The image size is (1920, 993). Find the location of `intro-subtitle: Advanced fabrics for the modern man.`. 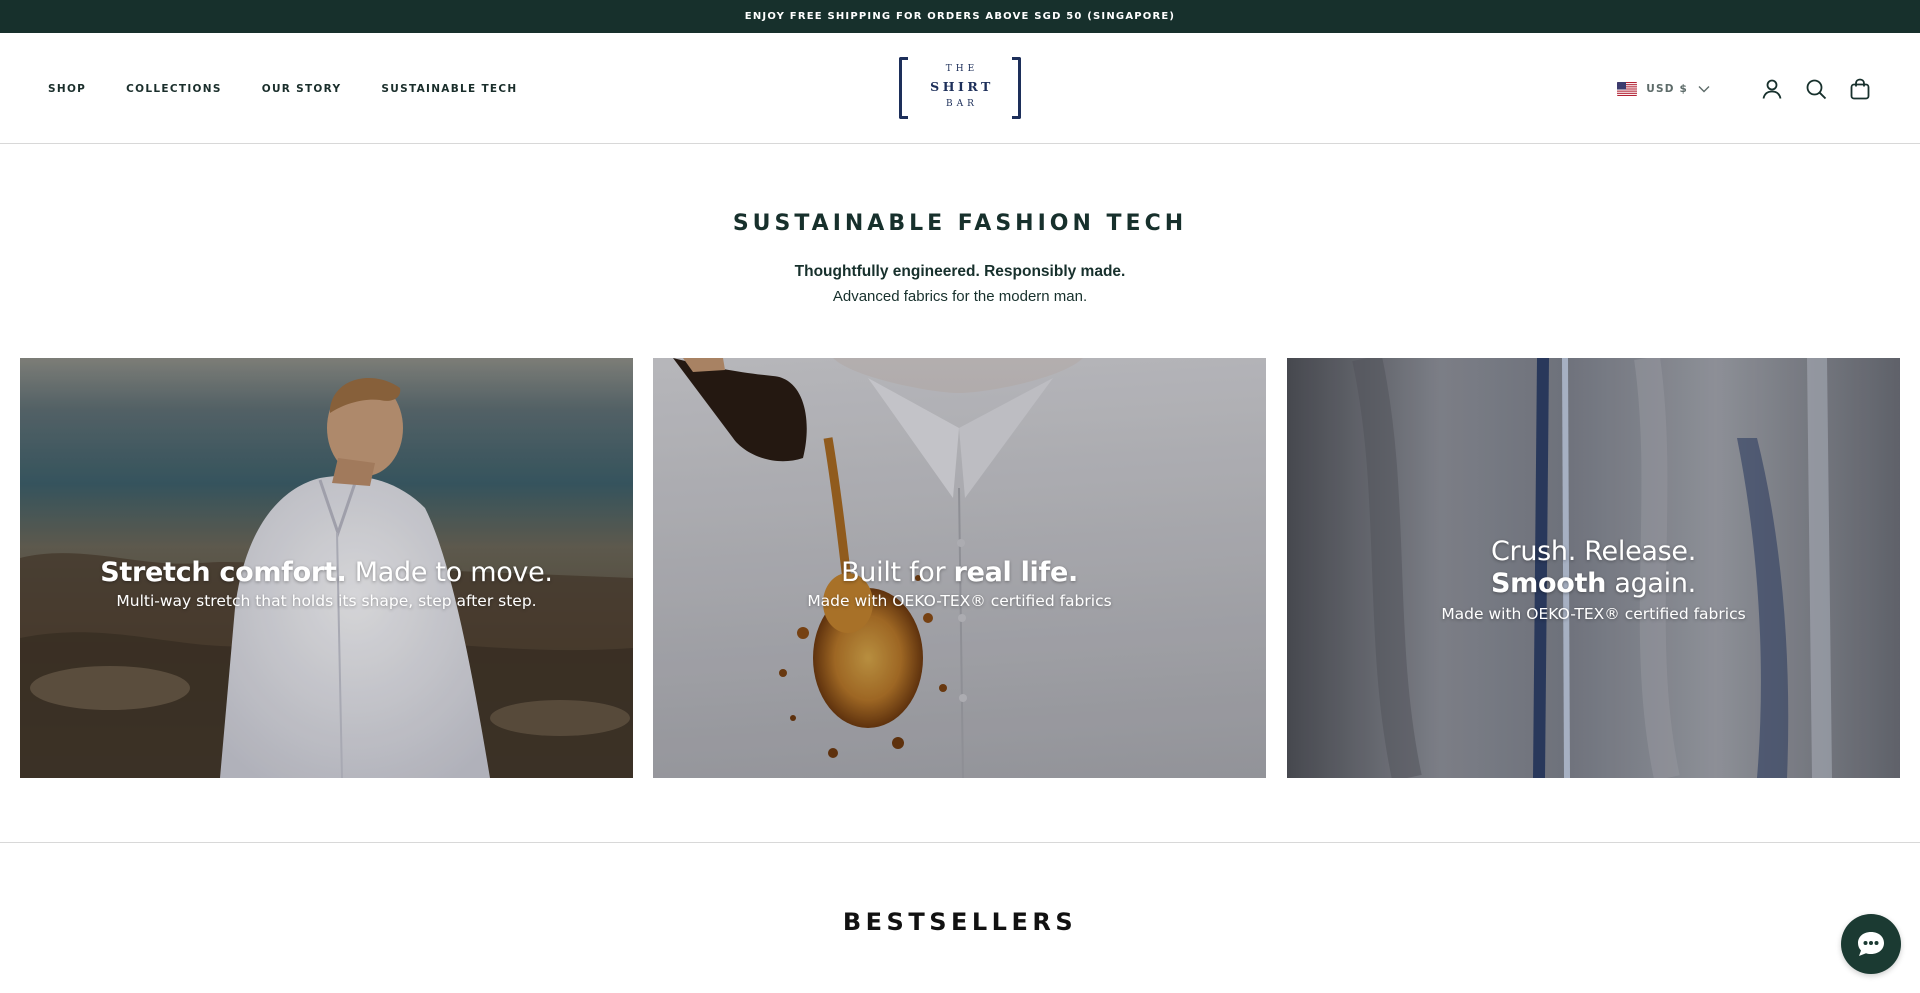

intro-subtitle: Advanced fabrics for the modern man. is located at coordinates (960, 296).